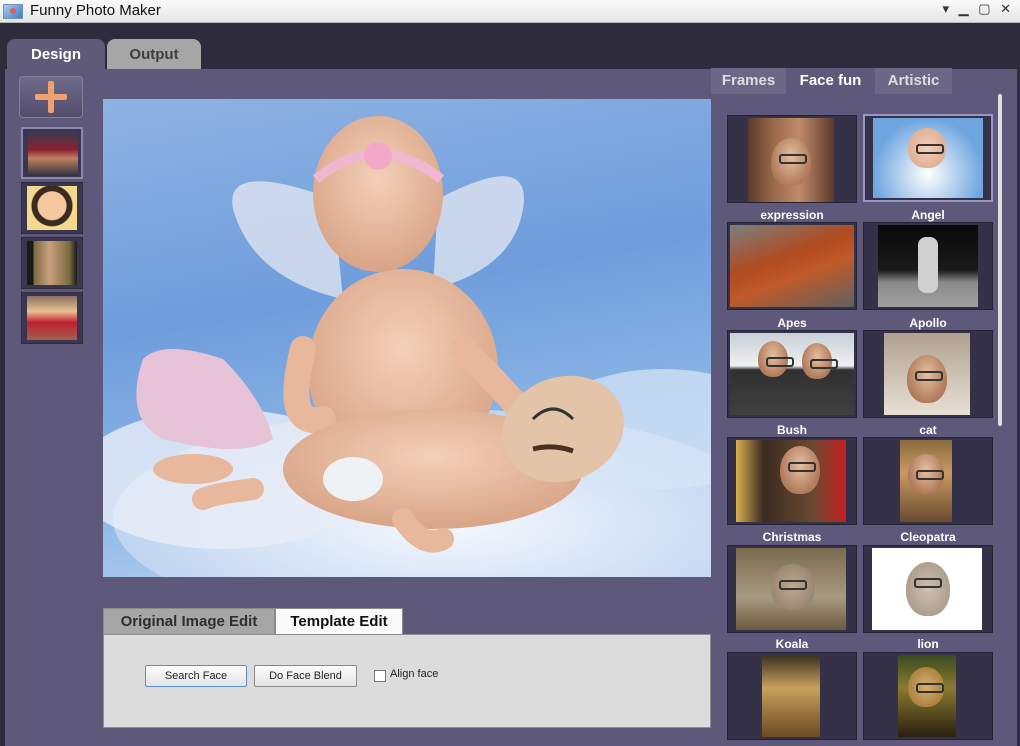  I want to click on angel-template-image, so click(928, 158).